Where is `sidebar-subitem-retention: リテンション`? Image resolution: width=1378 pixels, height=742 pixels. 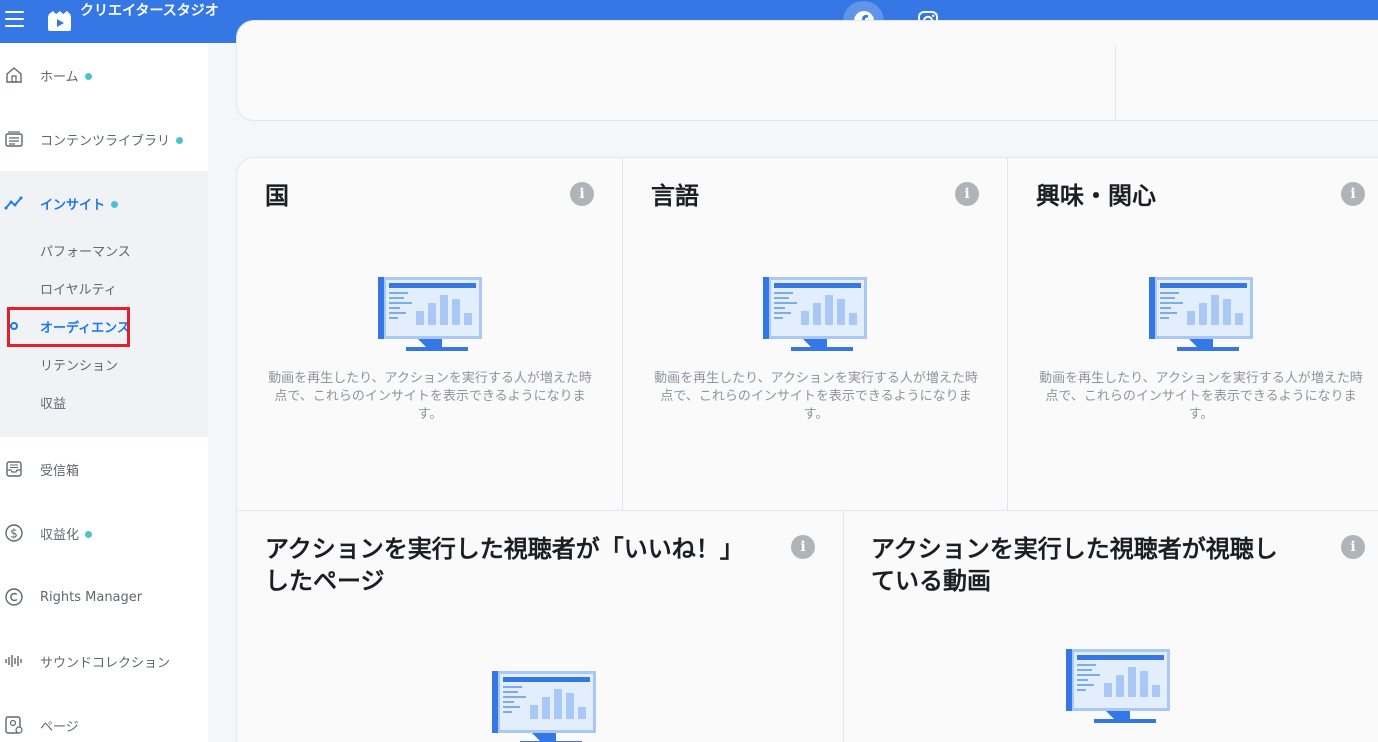
sidebar-subitem-retention: リテンション is located at coordinates (79, 364).